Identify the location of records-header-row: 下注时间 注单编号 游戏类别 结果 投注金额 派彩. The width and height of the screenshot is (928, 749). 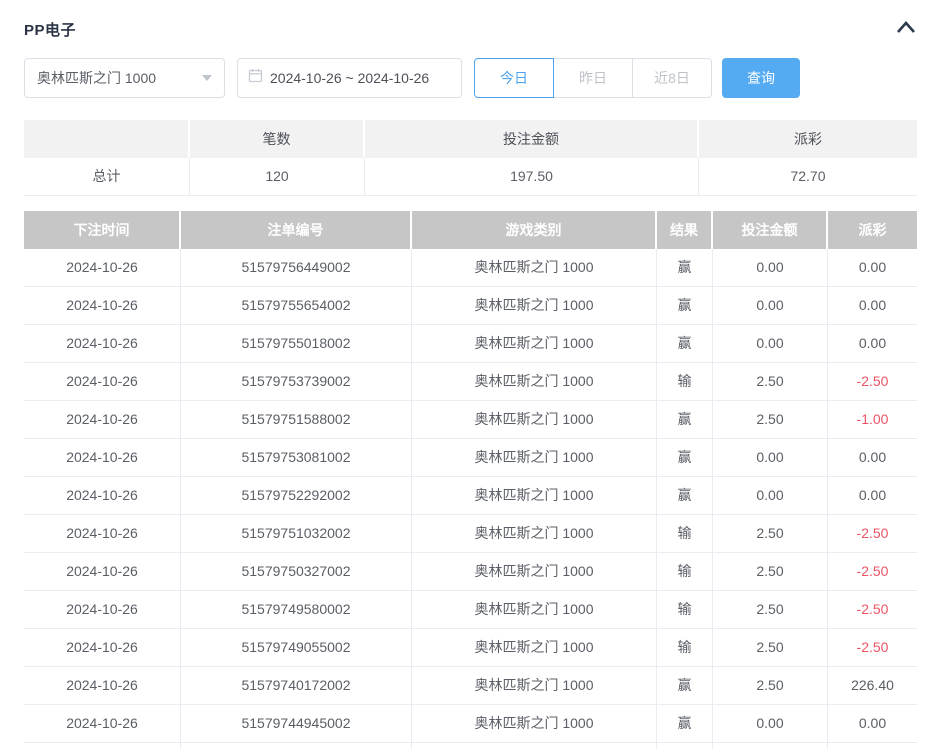
(470, 230).